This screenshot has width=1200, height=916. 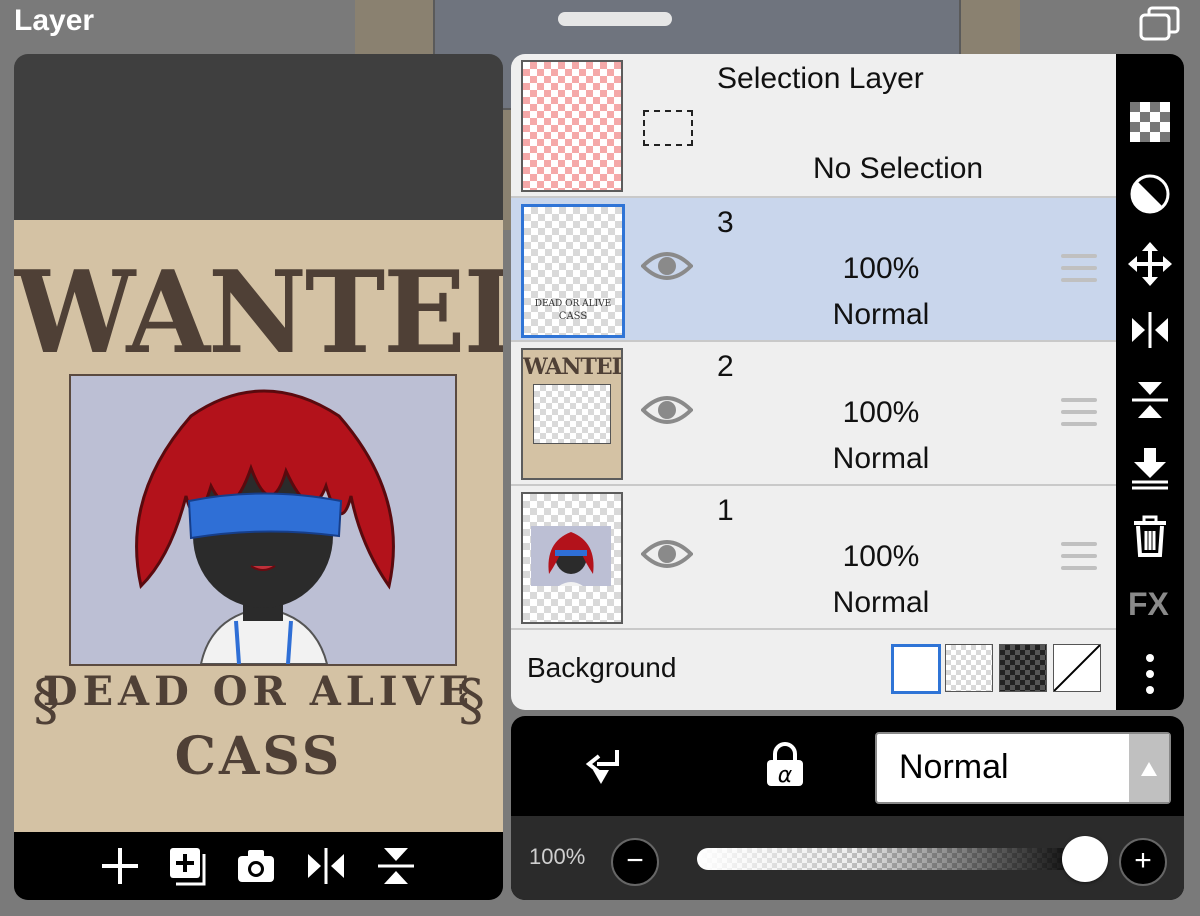 I want to click on alpha-lock-icon: α, so click(x=785, y=765).